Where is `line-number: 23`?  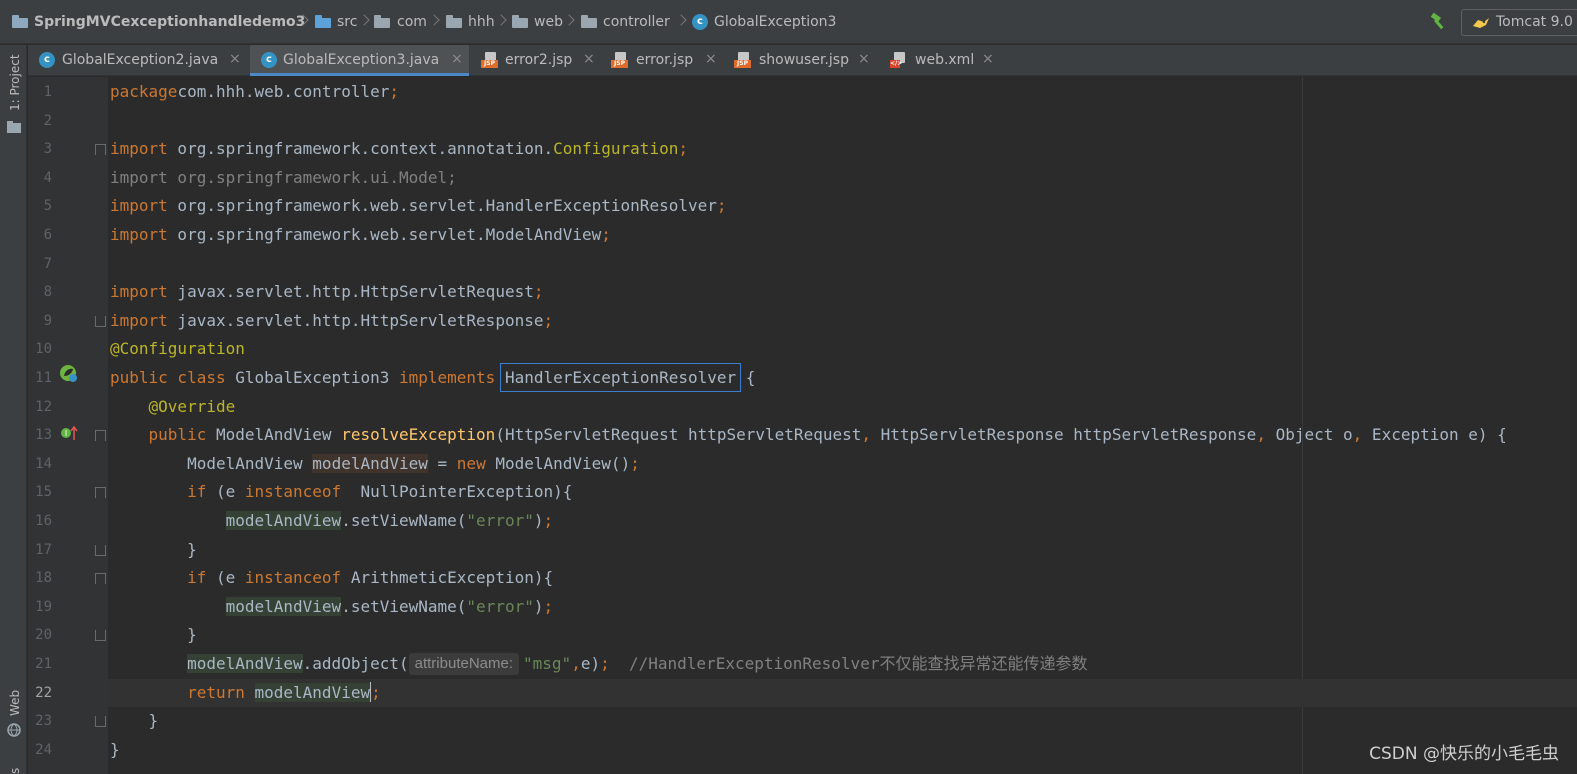 line-number: 23 is located at coordinates (43, 721).